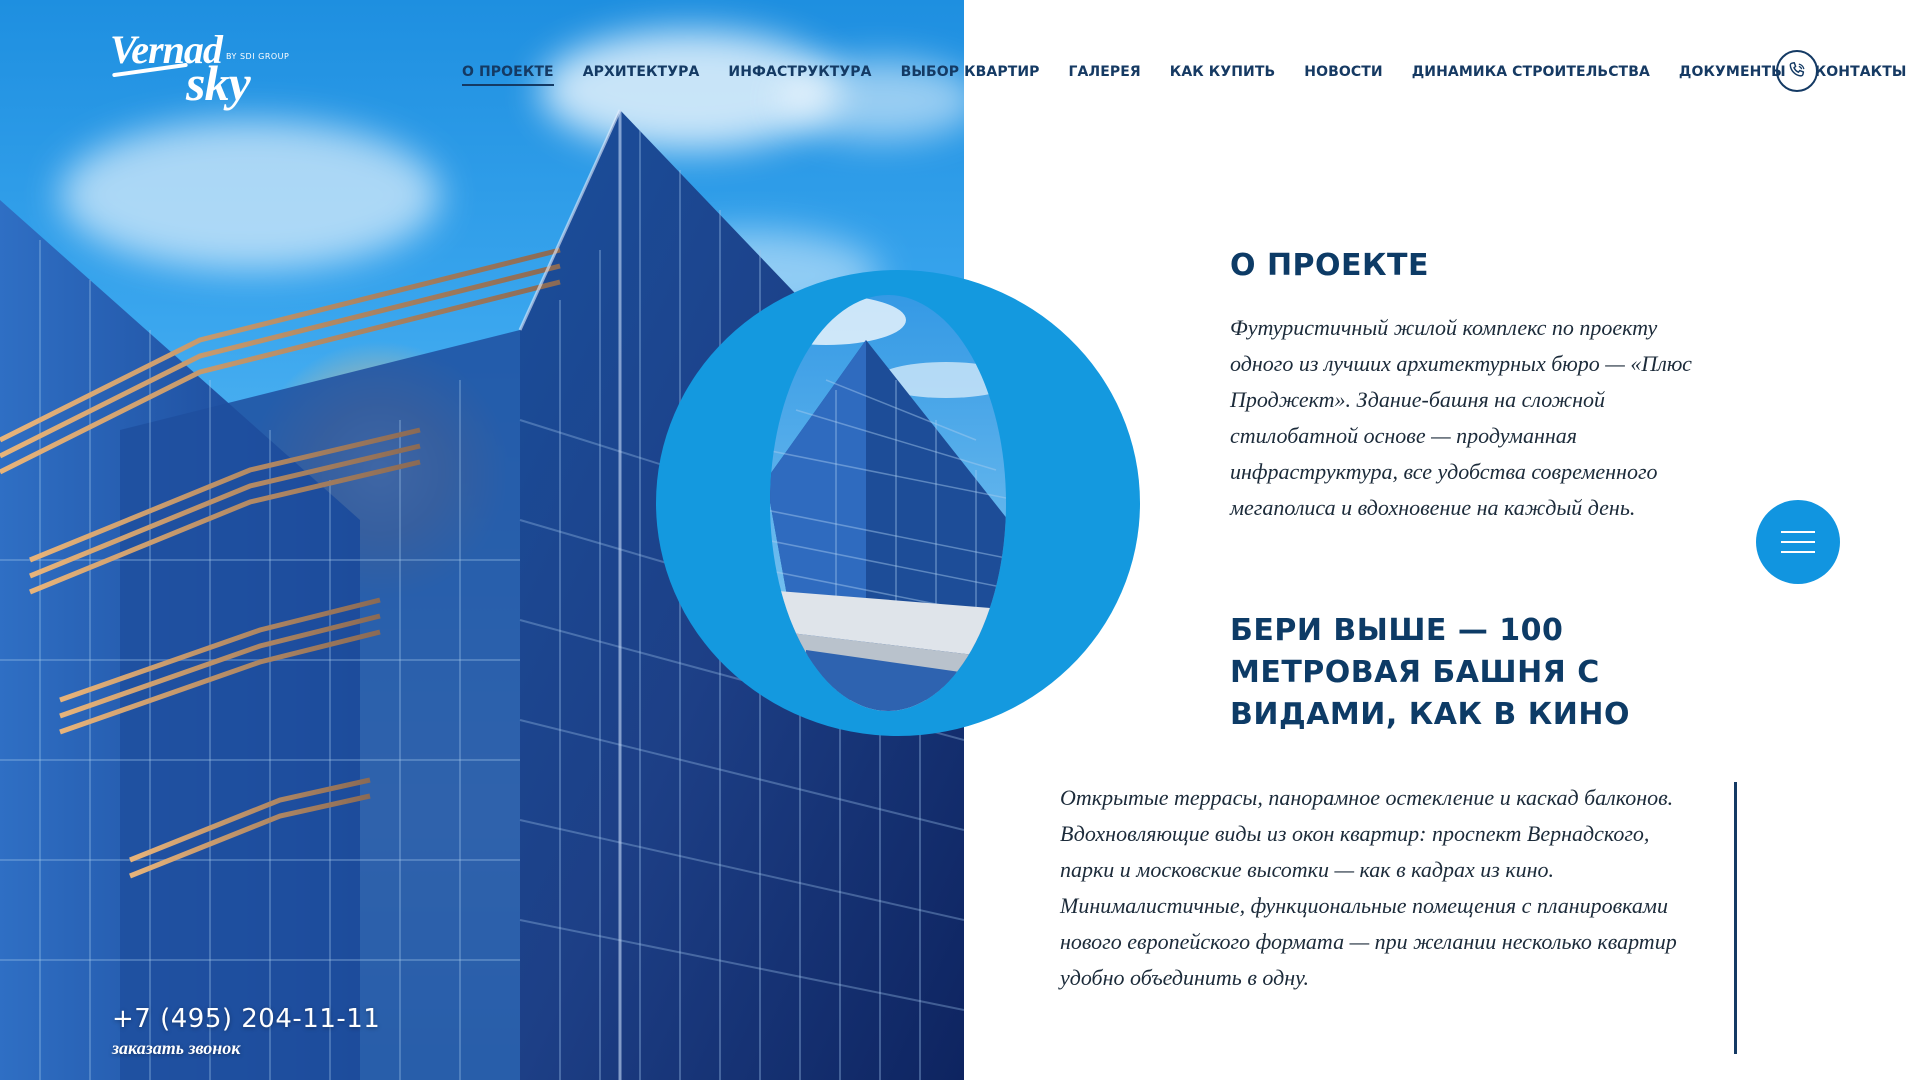  What do you see at coordinates (246, 1019) in the screenshot?
I see `hero-phone-number: +7 (495) 204-11-11` at bounding box center [246, 1019].